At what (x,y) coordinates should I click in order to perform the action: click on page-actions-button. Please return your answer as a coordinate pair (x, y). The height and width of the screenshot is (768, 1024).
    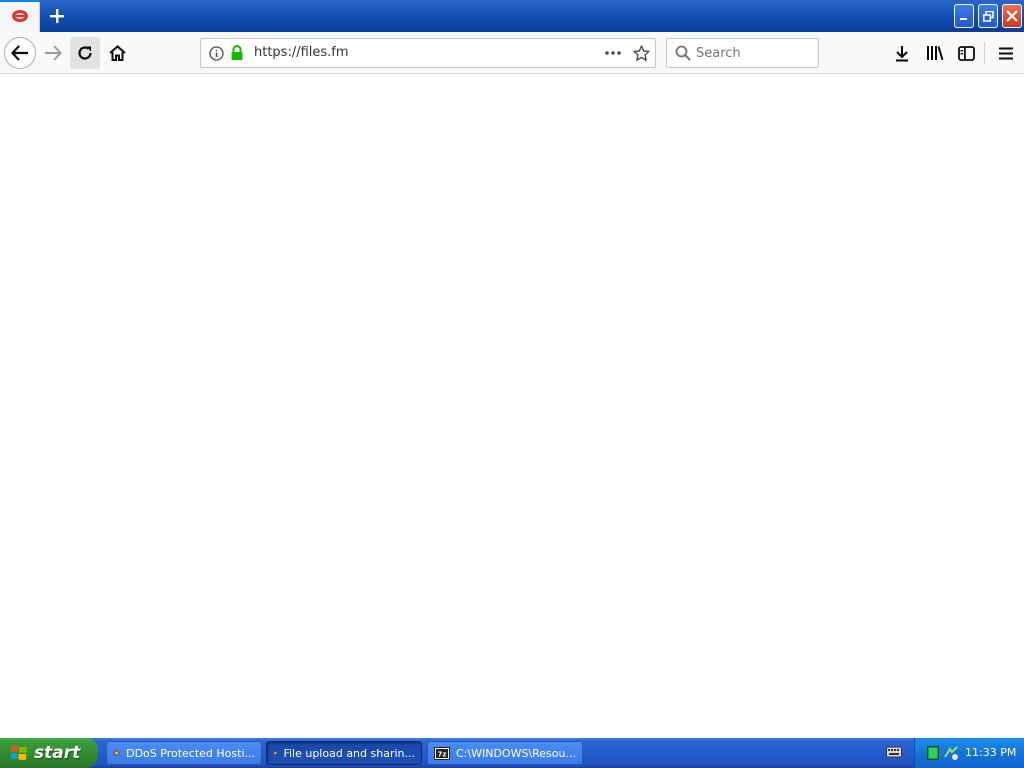
    Looking at the image, I should click on (613, 53).